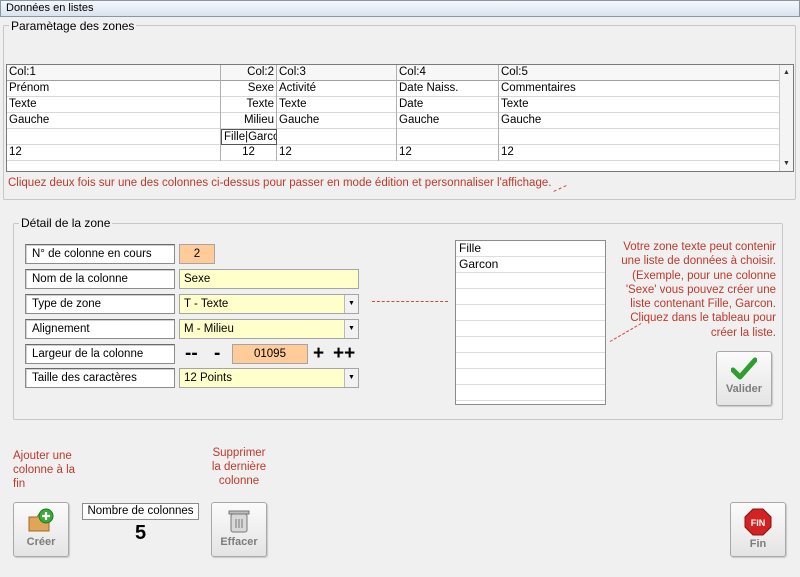 The image size is (800, 577). I want to click on width-decrease-button: -, so click(217, 353).